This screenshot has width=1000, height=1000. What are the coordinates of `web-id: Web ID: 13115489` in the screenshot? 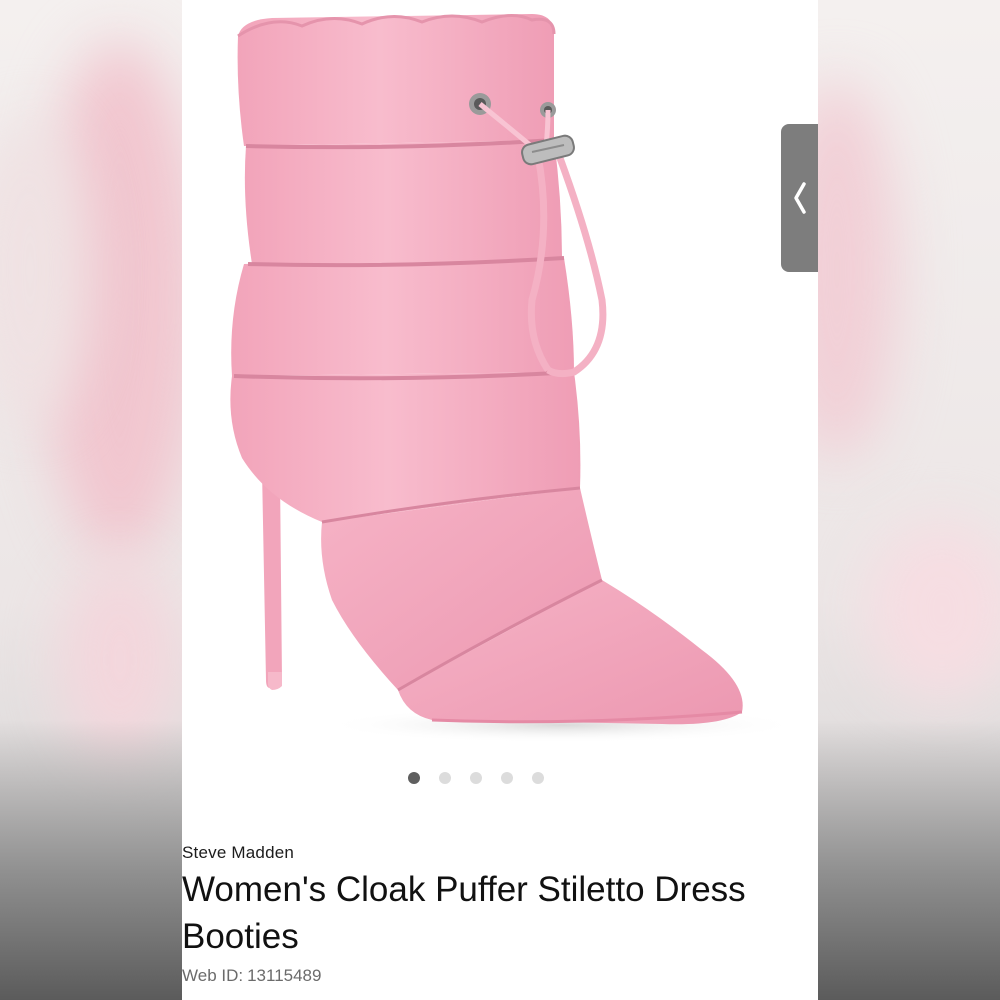 It's located at (253, 976).